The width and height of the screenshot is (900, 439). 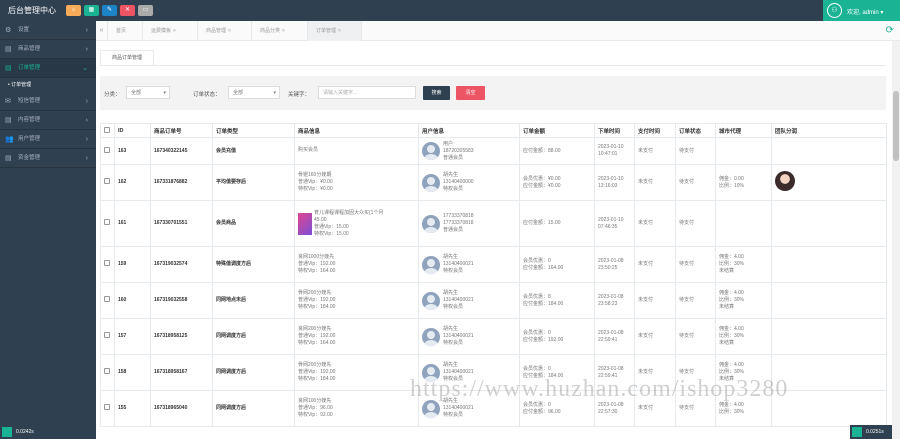 What do you see at coordinates (132, 151) in the screenshot?
I see `order-id: 163` at bounding box center [132, 151].